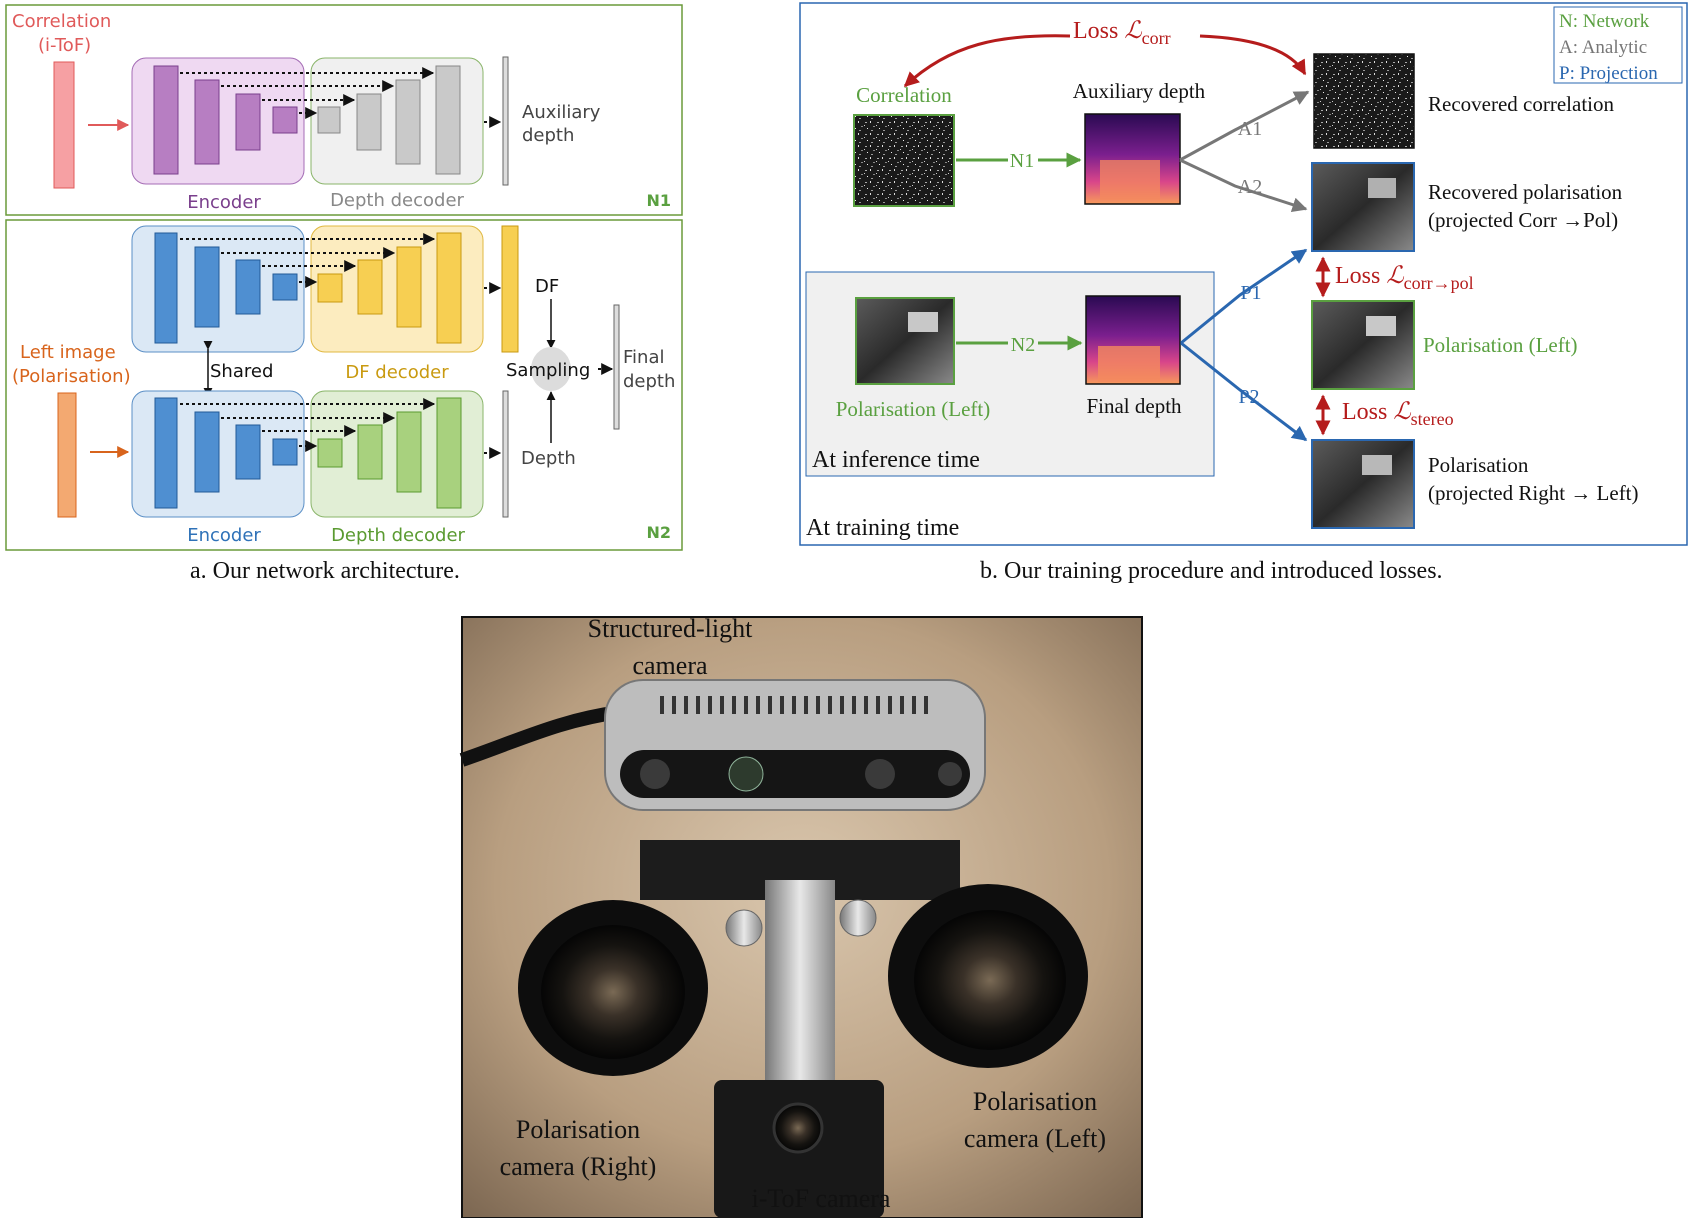  Describe the element at coordinates (658, 200) in the screenshot. I see `n1-tag: N1` at that location.